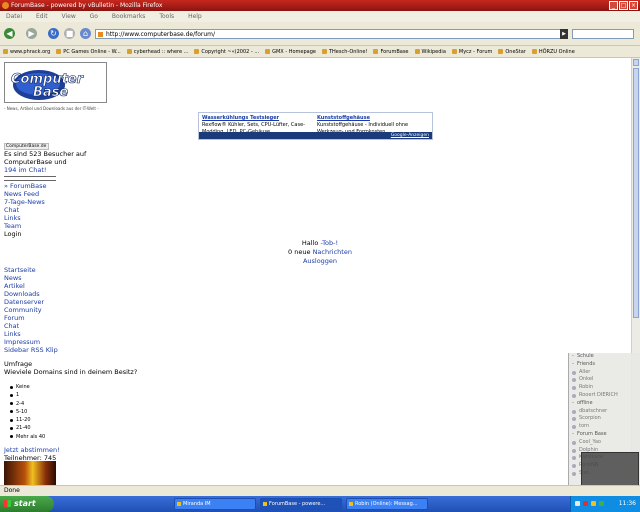 This screenshot has height=512, width=640. I want to click on contact-group: offline, so click(604, 404).